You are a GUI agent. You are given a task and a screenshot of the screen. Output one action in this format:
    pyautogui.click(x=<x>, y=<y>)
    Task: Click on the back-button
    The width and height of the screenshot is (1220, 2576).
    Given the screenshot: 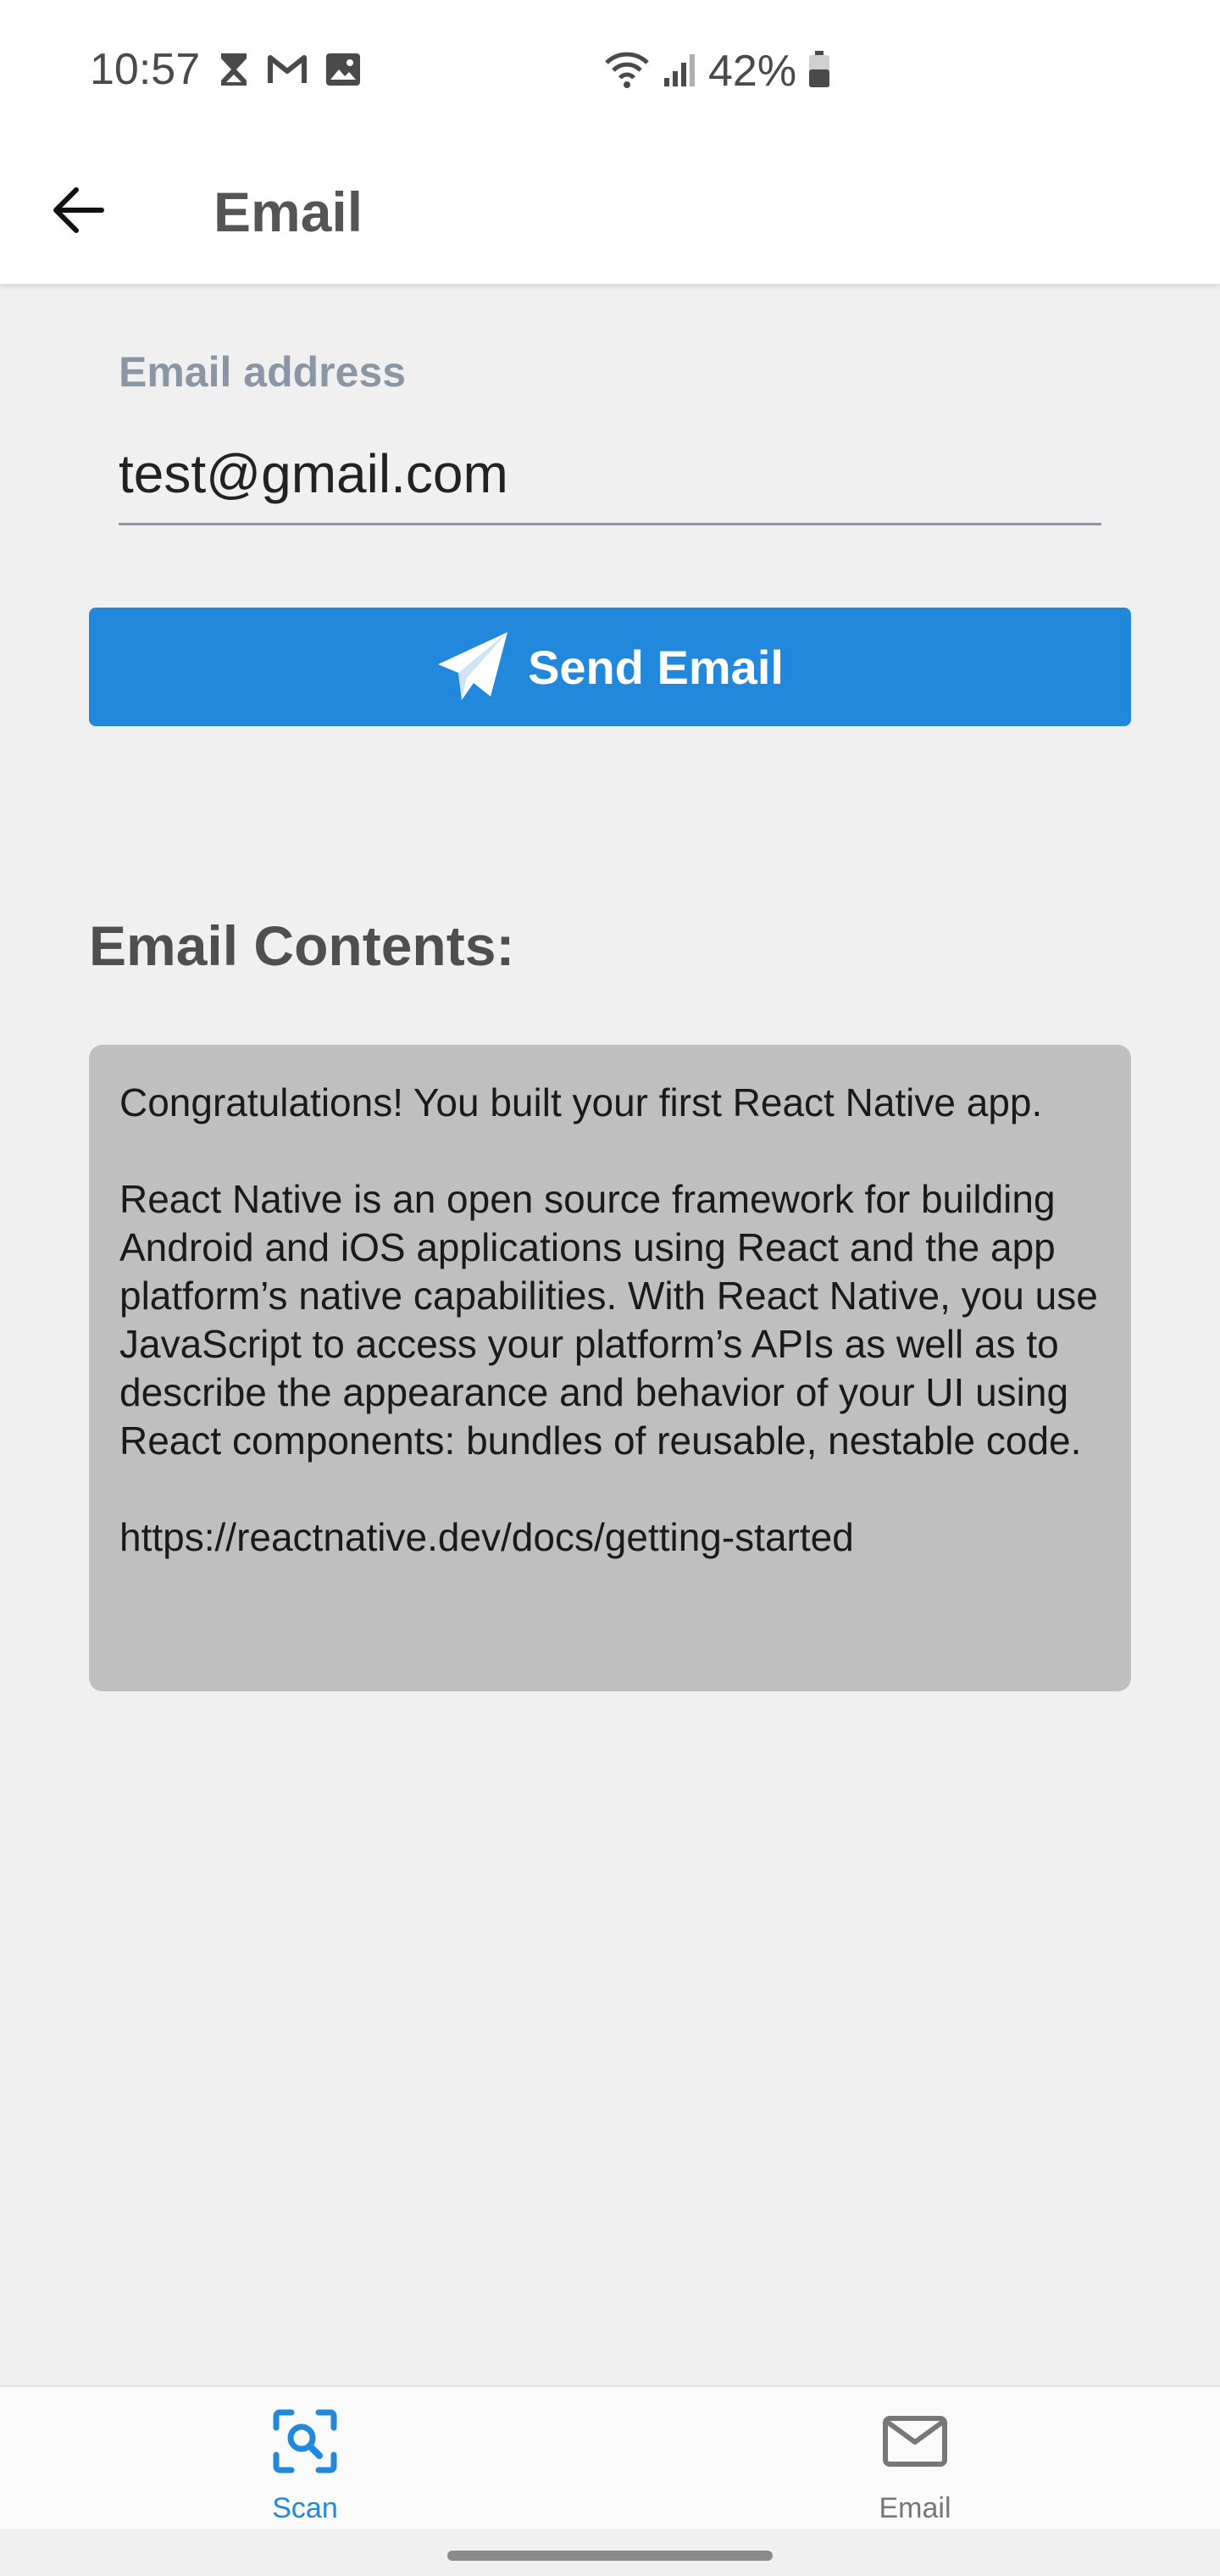 What is the action you would take?
    pyautogui.click(x=78, y=212)
    